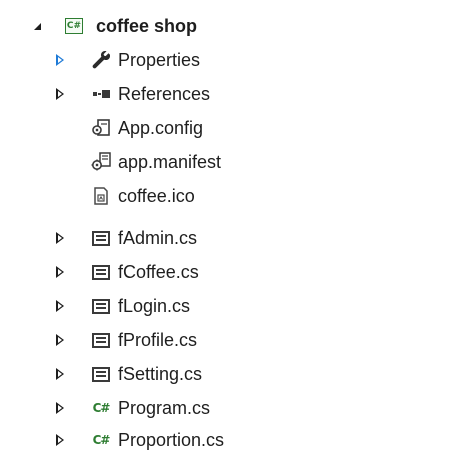 Image resolution: width=472 pixels, height=457 pixels. I want to click on tree-item-label: fLogin.cs, so click(154, 306).